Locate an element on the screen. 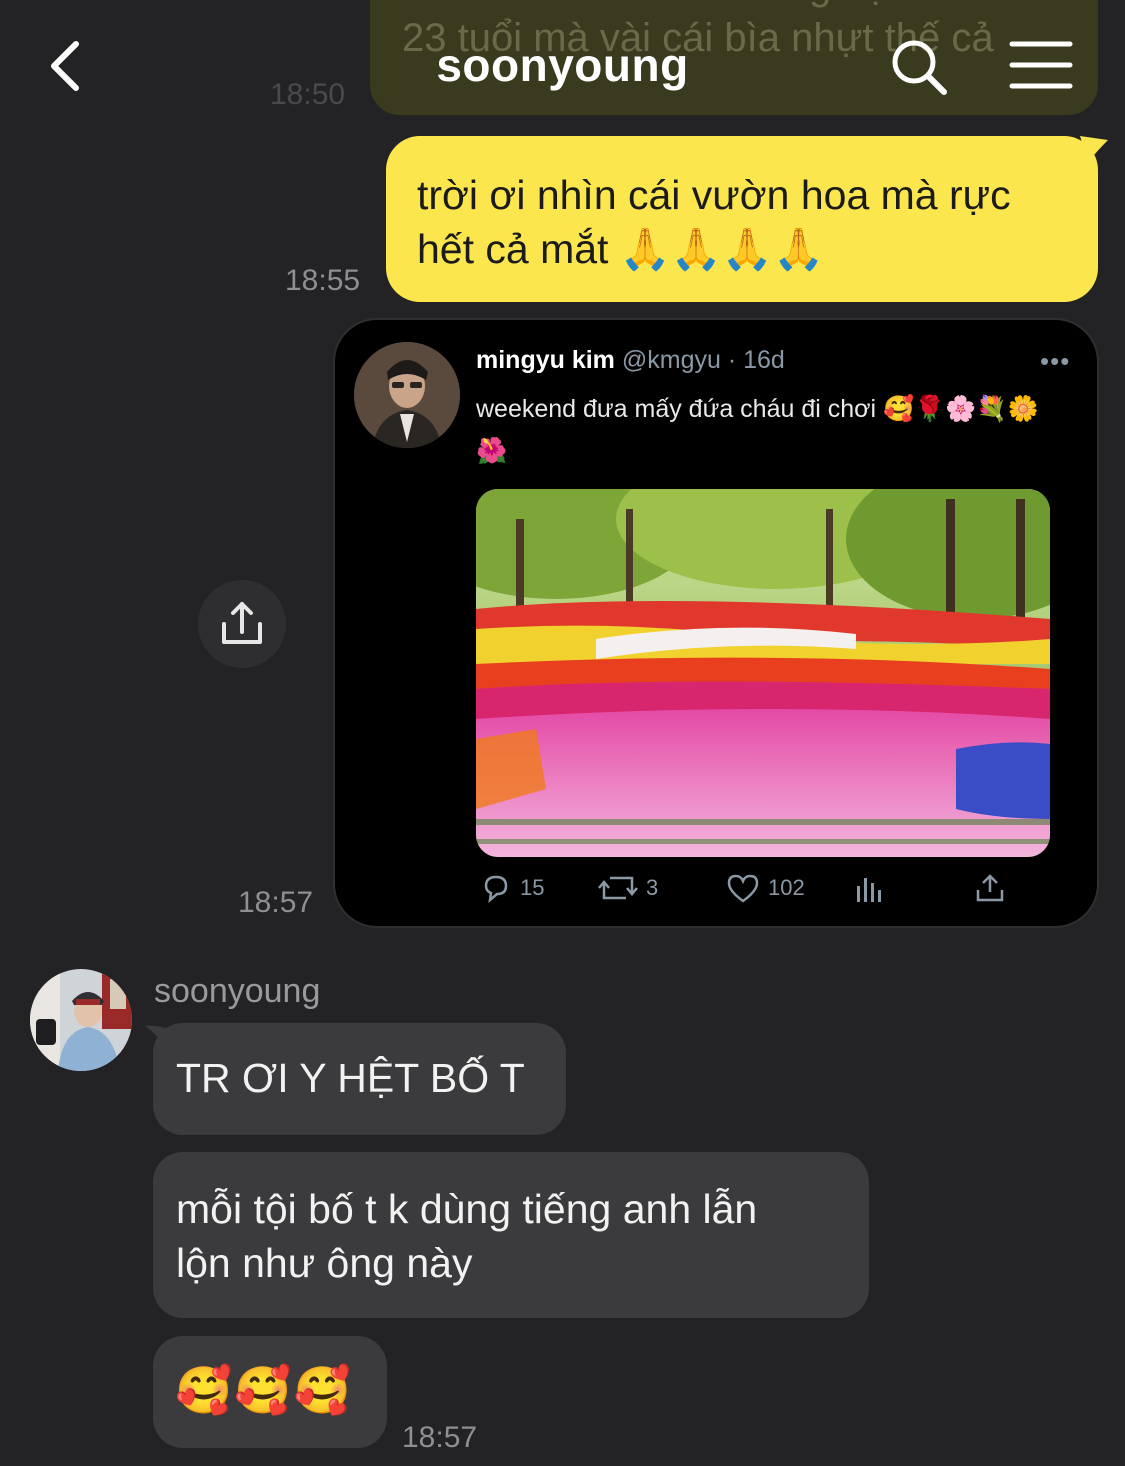 The height and width of the screenshot is (1466, 1125). reply-action: 15 is located at coordinates (512, 888).